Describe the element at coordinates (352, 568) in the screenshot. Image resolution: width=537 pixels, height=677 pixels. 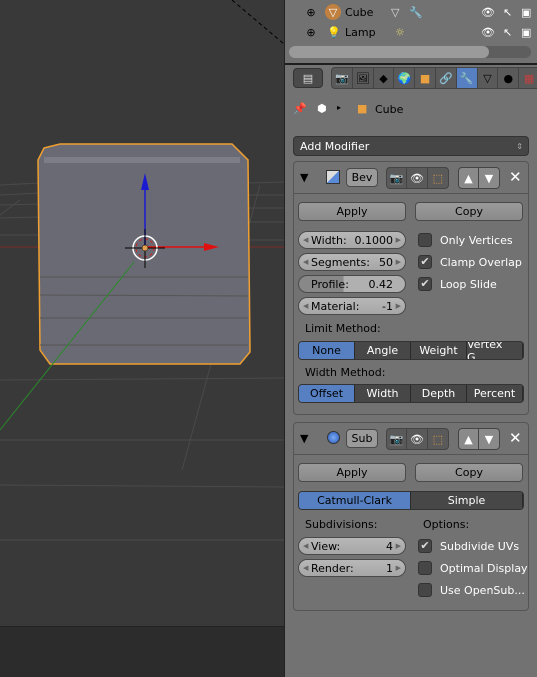
I see `render-levels-field: ◀ Render: 1 ▶` at that location.